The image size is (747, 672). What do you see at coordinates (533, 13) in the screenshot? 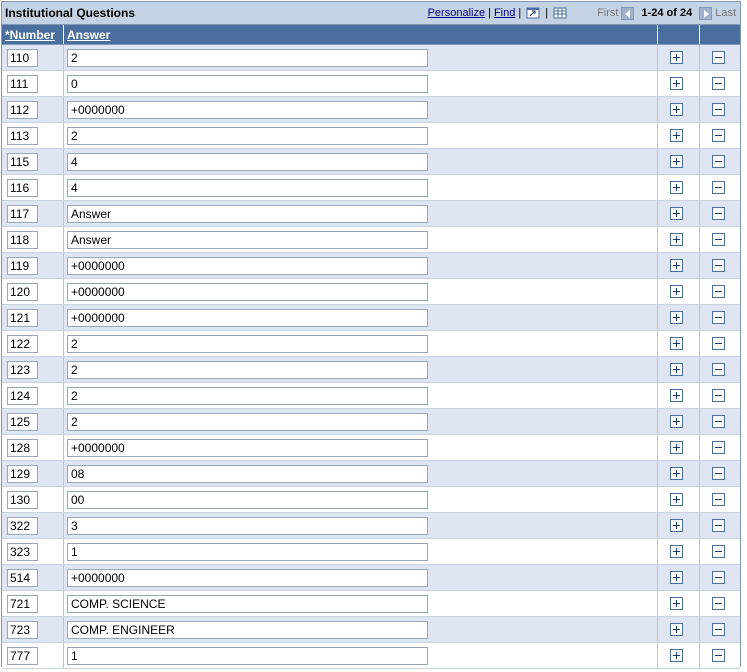
I see `view-all-icon` at bounding box center [533, 13].